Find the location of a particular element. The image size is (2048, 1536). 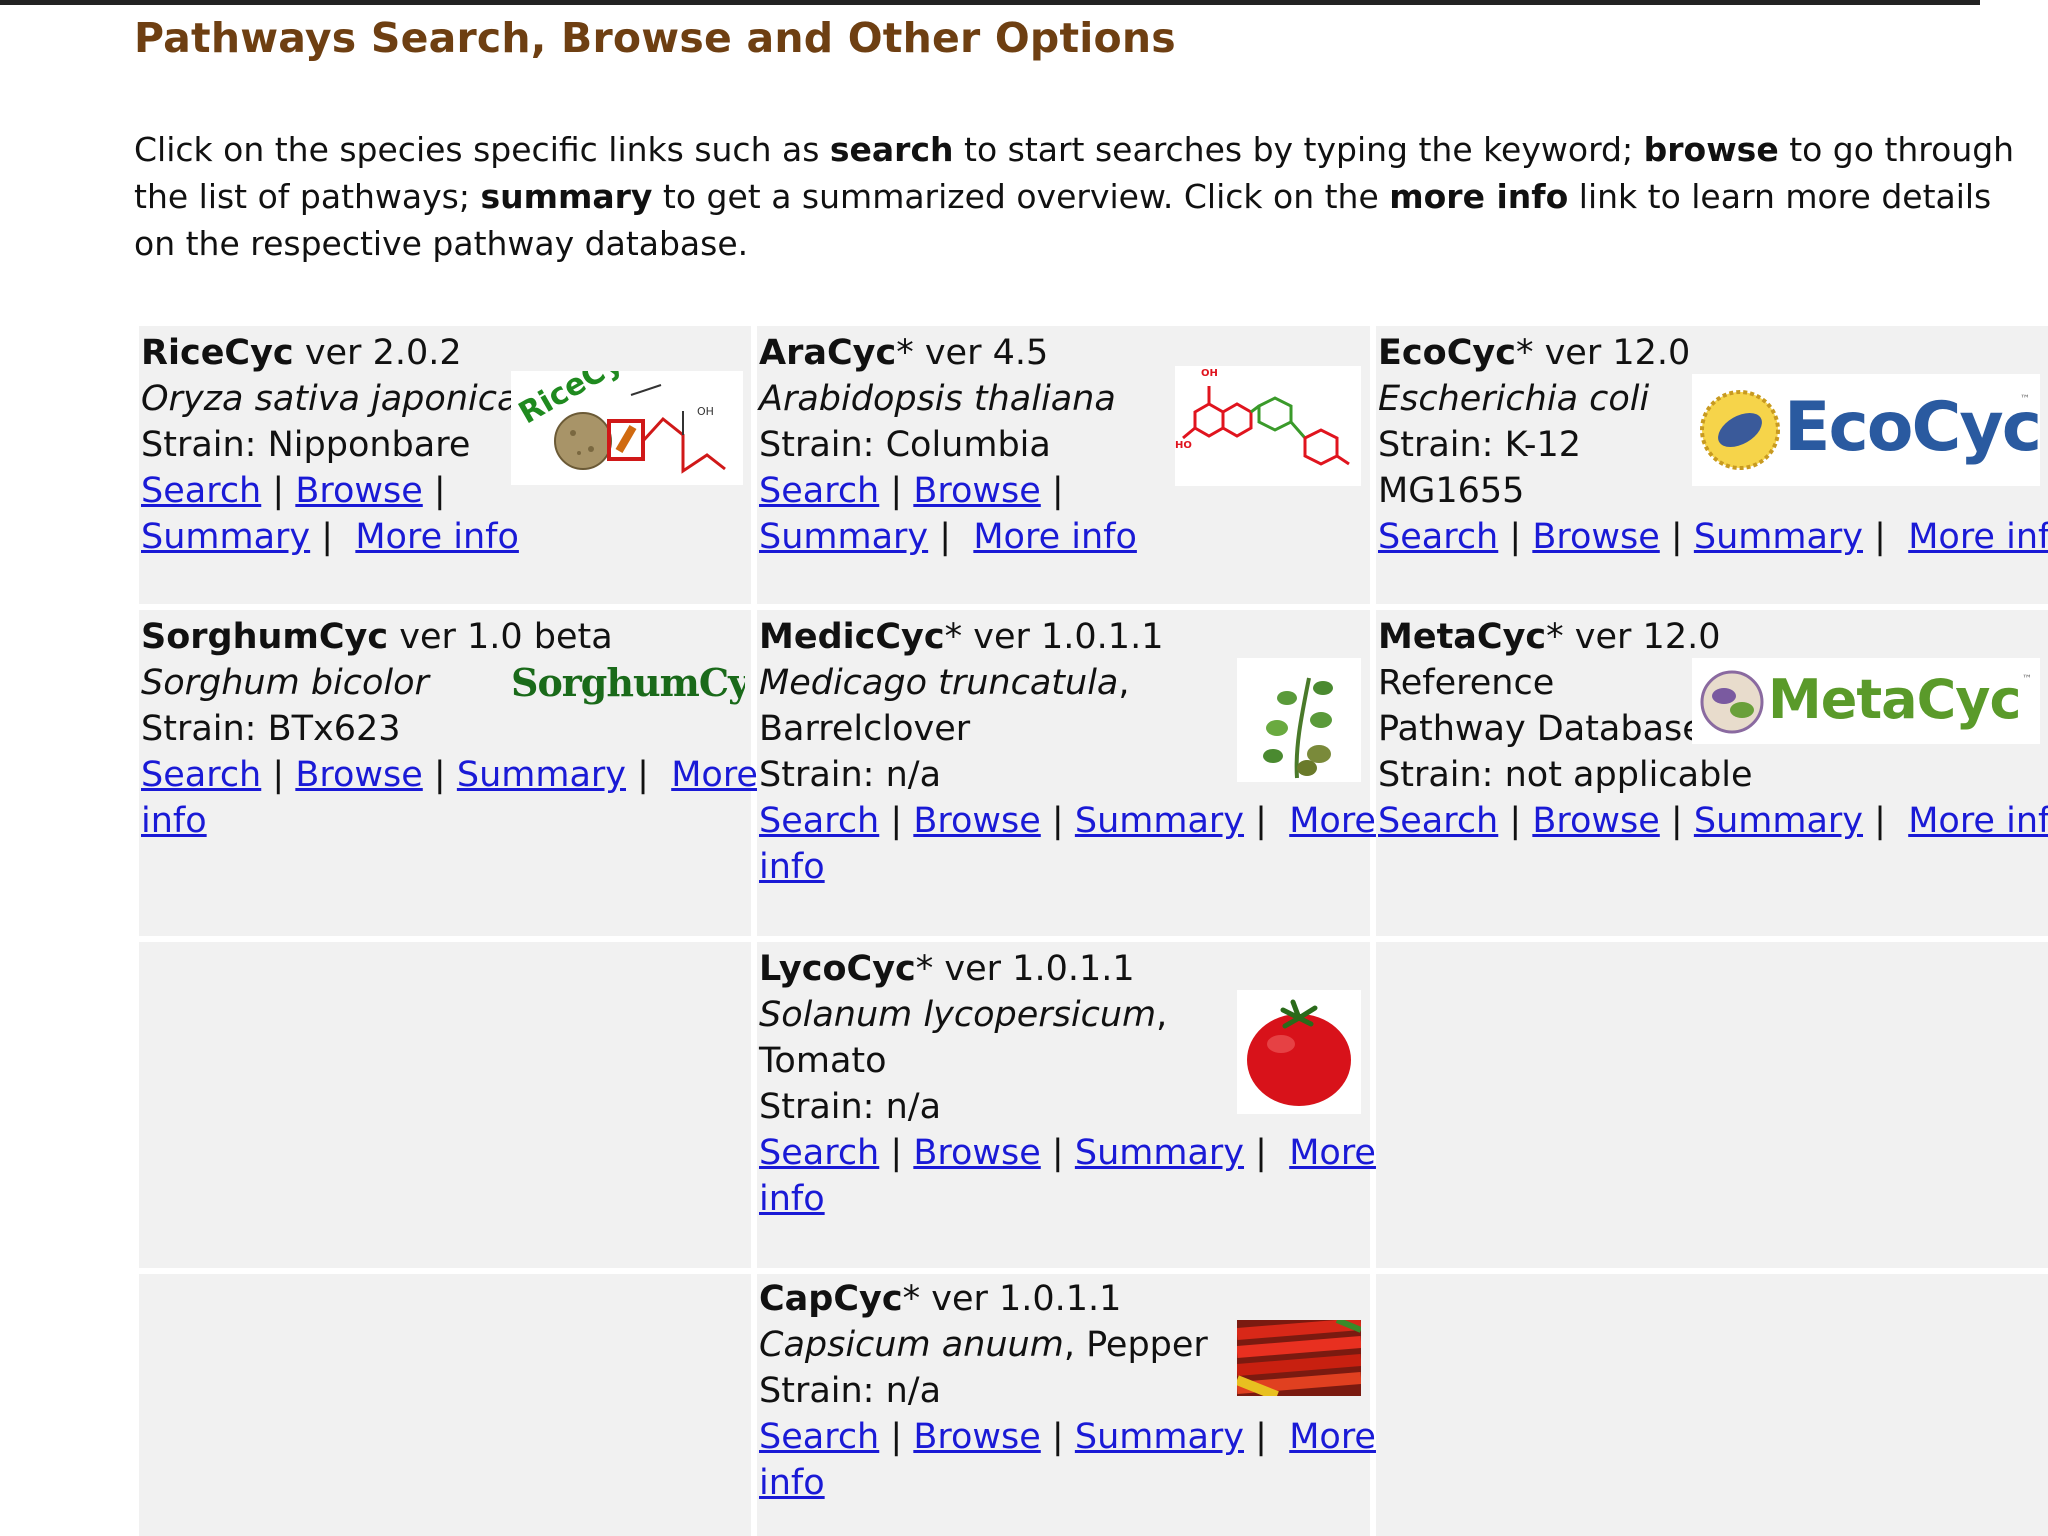

strain-text: Strain: Columbia is located at coordinates (905, 445).